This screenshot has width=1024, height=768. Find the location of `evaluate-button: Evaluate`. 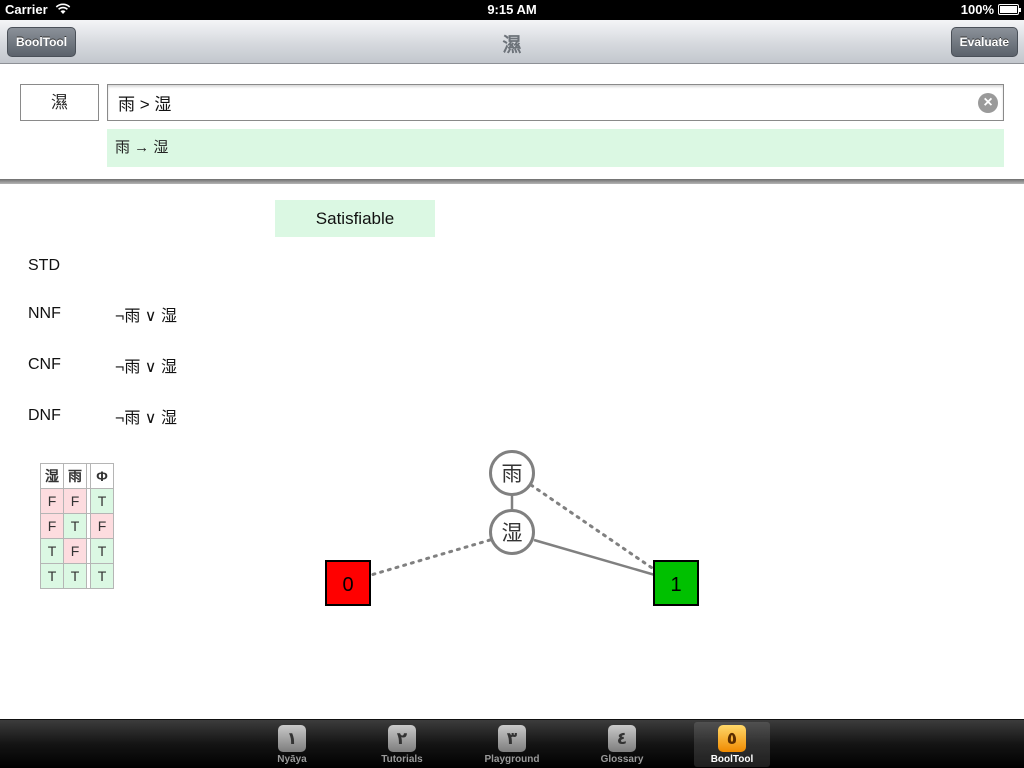

evaluate-button: Evaluate is located at coordinates (984, 42).